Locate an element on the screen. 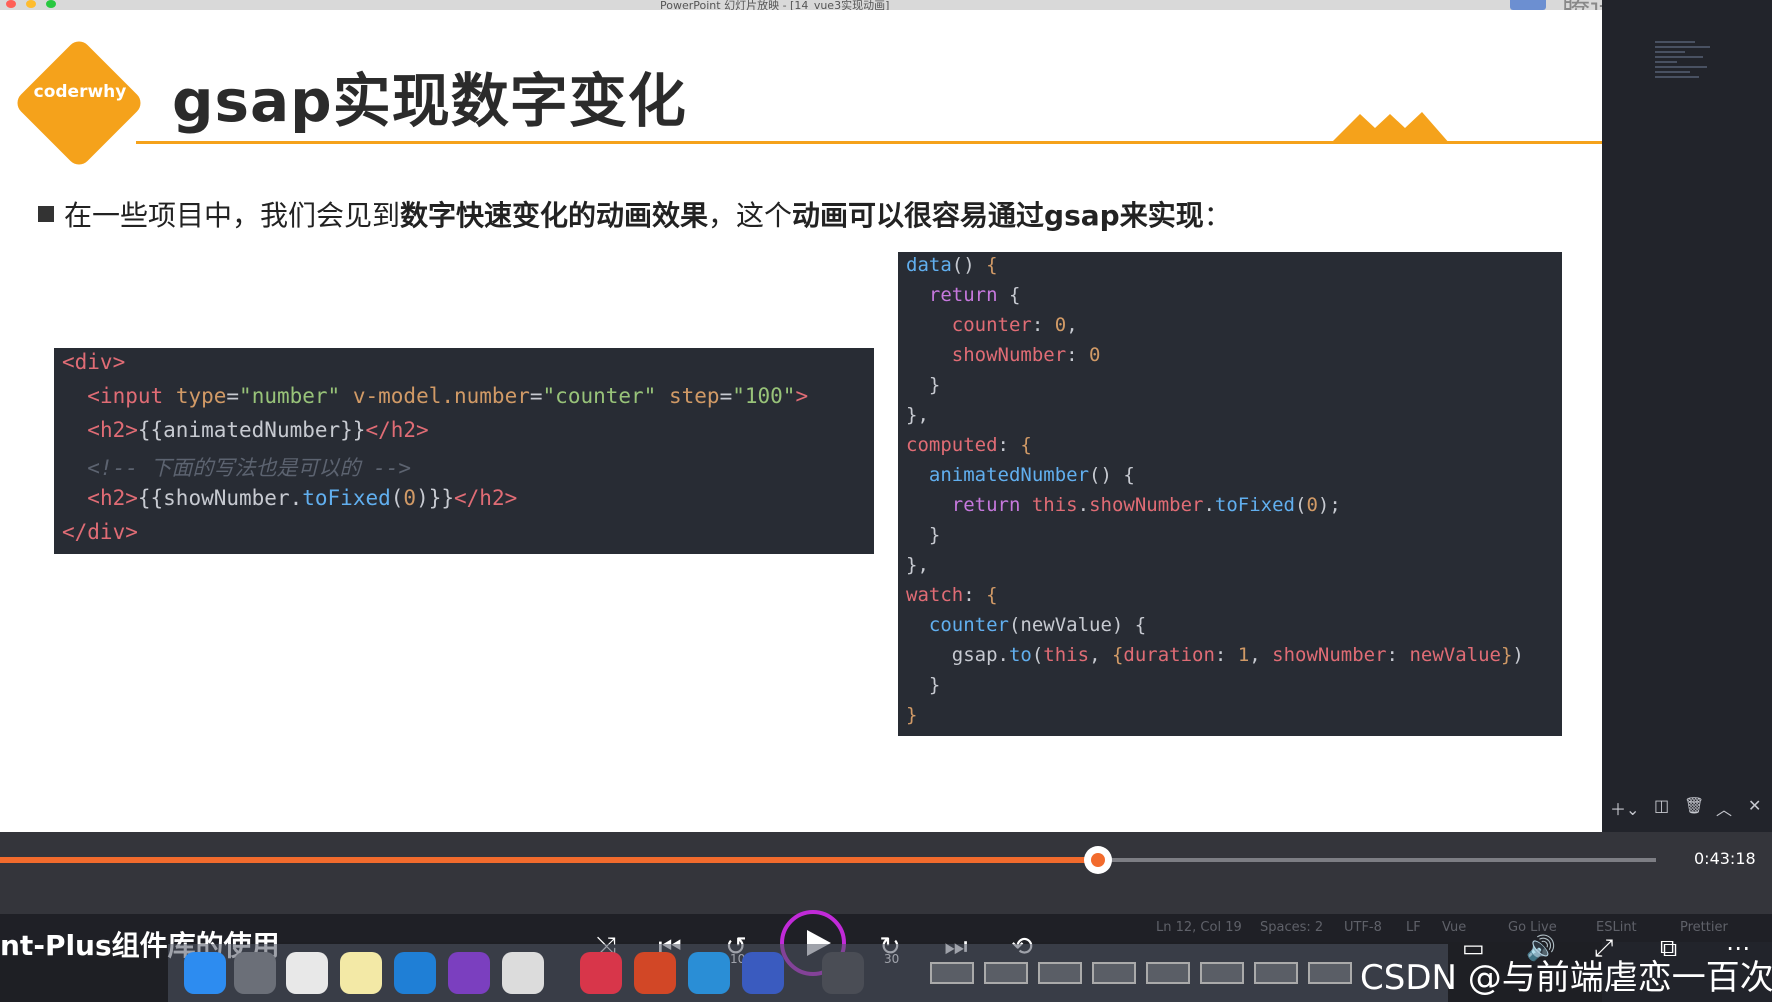  chevron-up-icon: ︿ is located at coordinates (1724, 808).